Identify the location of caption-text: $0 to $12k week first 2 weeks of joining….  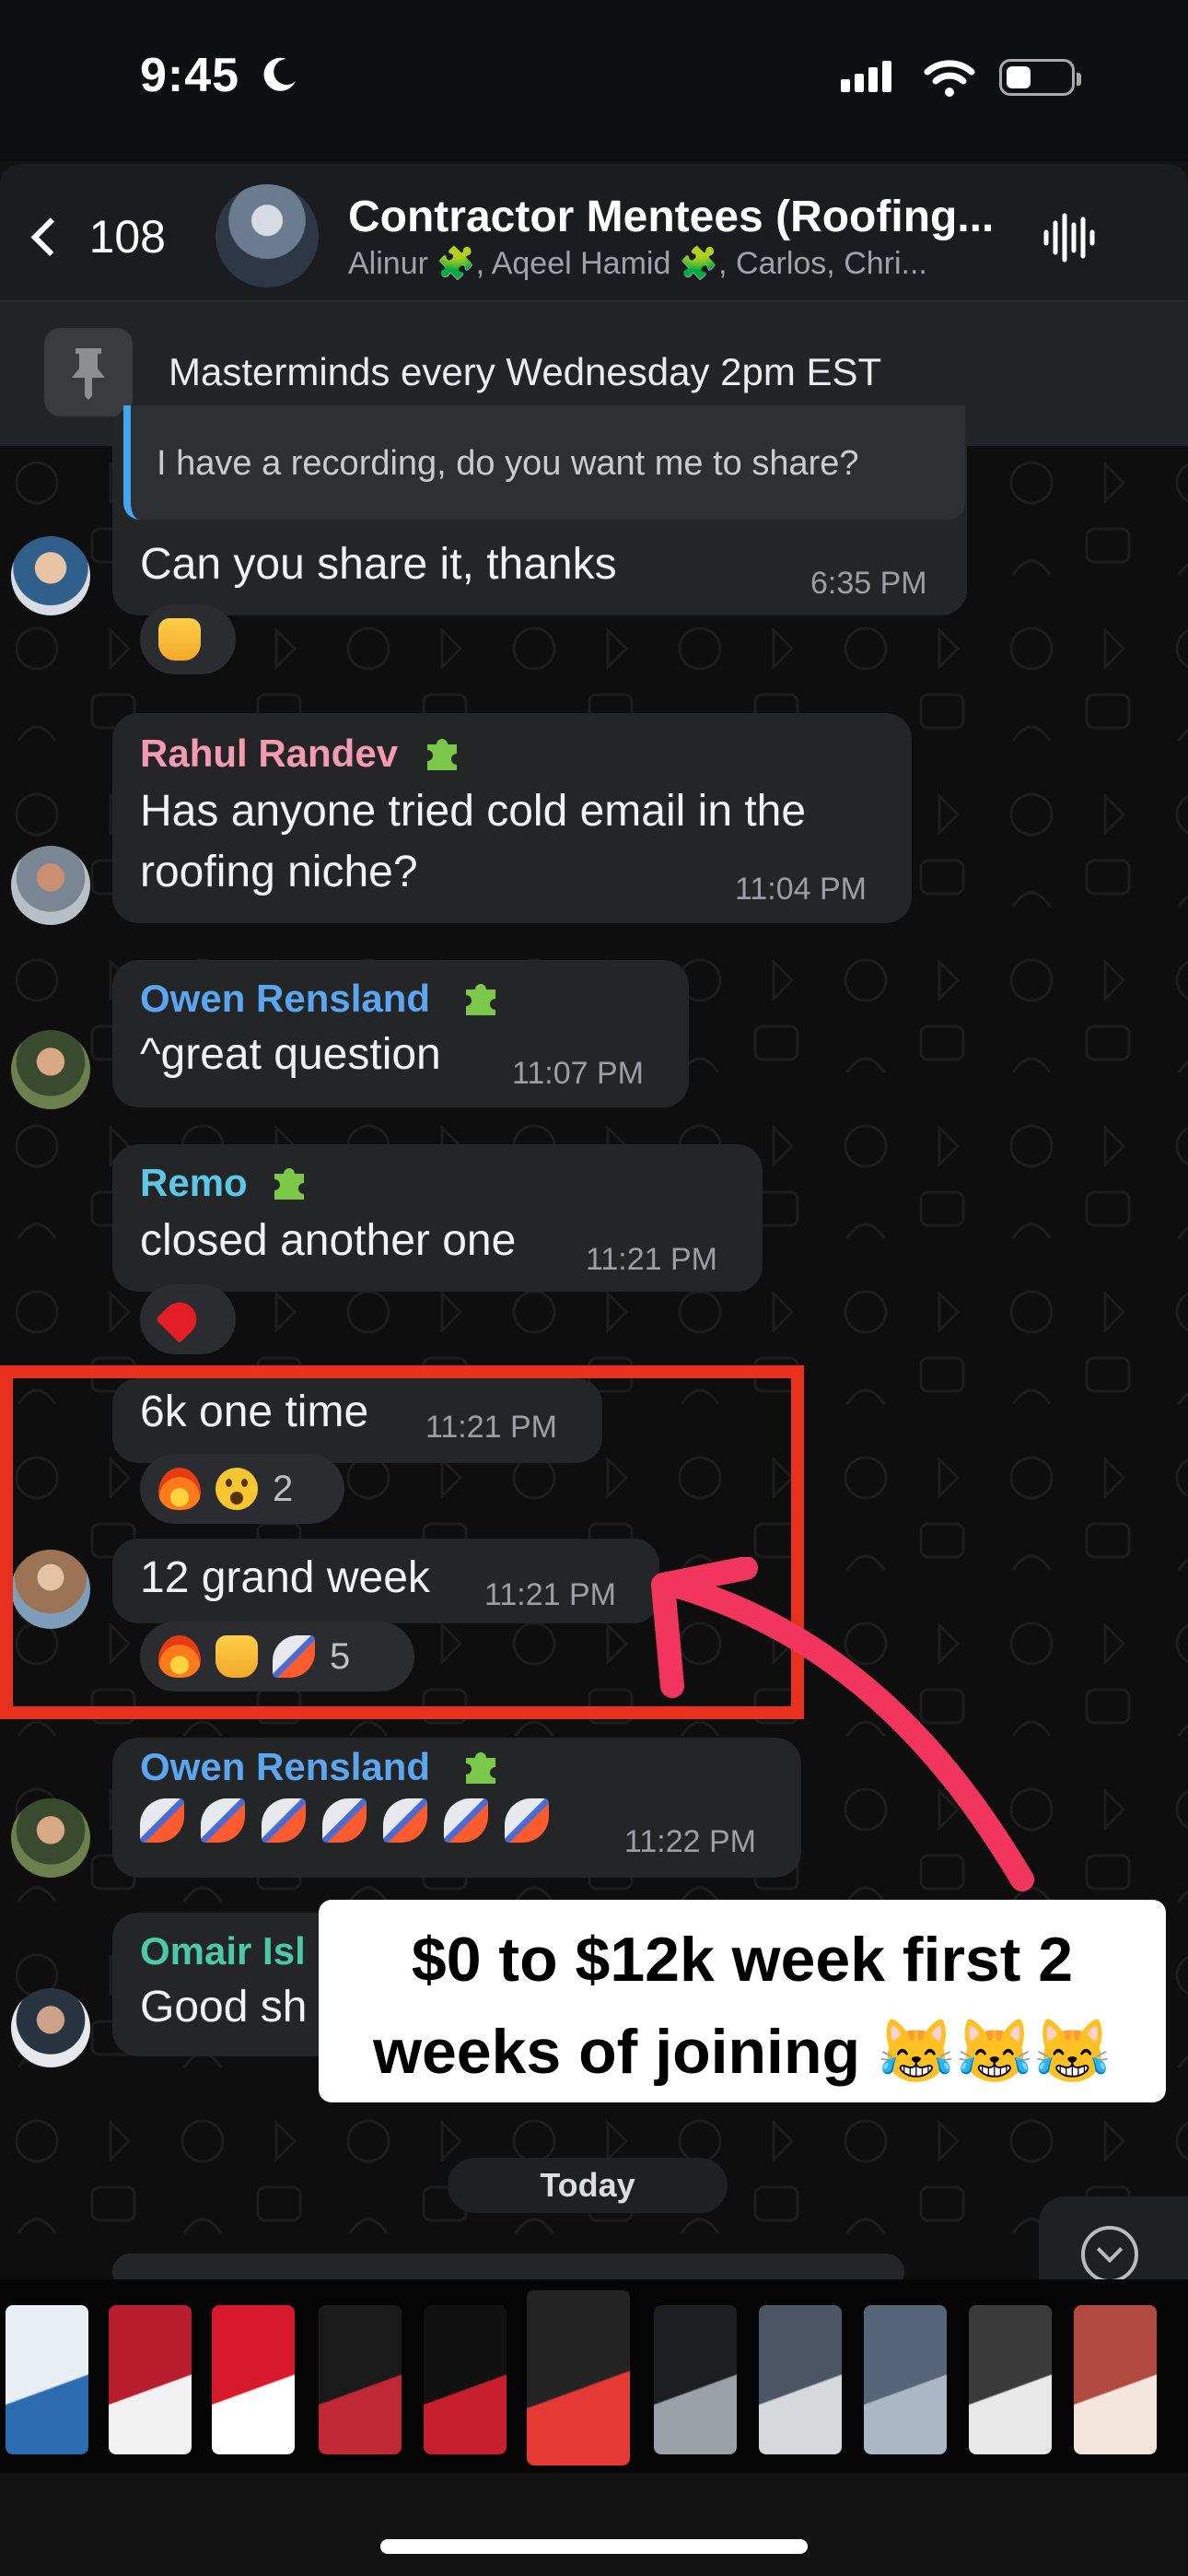
(742, 2006).